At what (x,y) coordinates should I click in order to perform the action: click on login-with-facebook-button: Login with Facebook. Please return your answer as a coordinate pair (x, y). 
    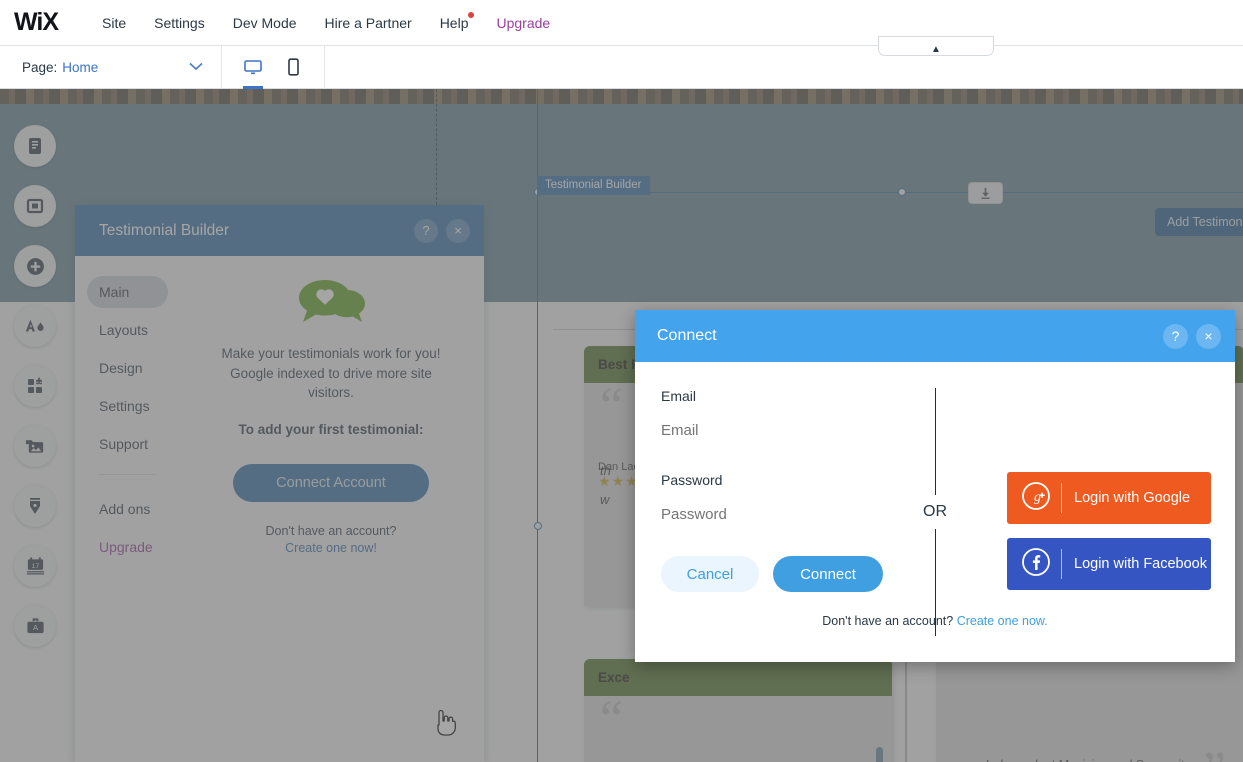
    Looking at the image, I should click on (1109, 564).